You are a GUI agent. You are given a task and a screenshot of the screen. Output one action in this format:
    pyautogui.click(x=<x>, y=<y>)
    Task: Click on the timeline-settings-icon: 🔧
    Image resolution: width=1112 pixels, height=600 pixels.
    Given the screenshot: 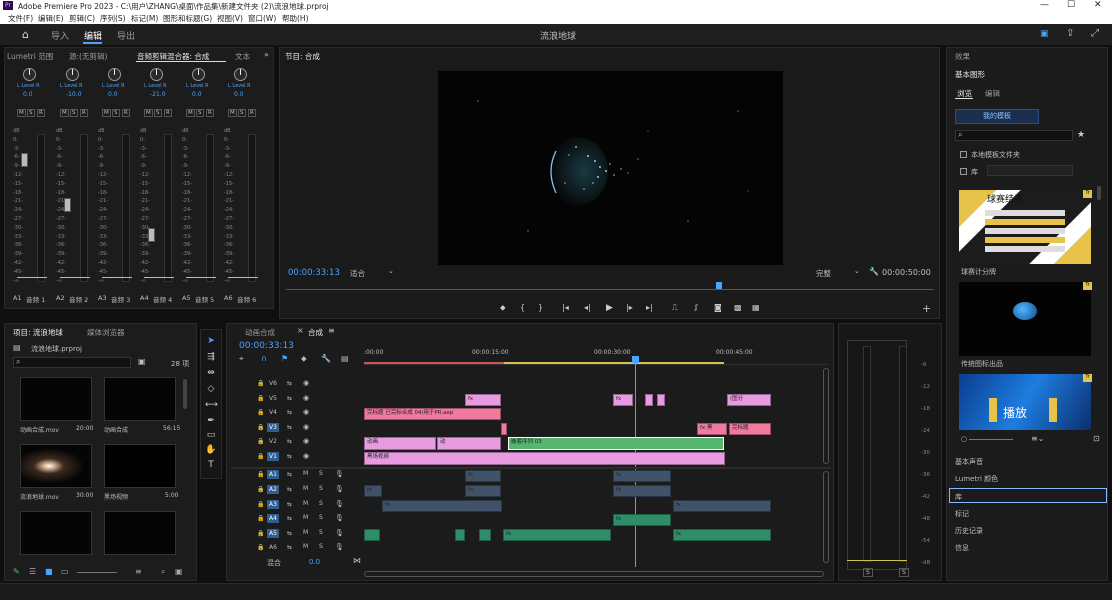 What is the action you would take?
    pyautogui.click(x=326, y=358)
    